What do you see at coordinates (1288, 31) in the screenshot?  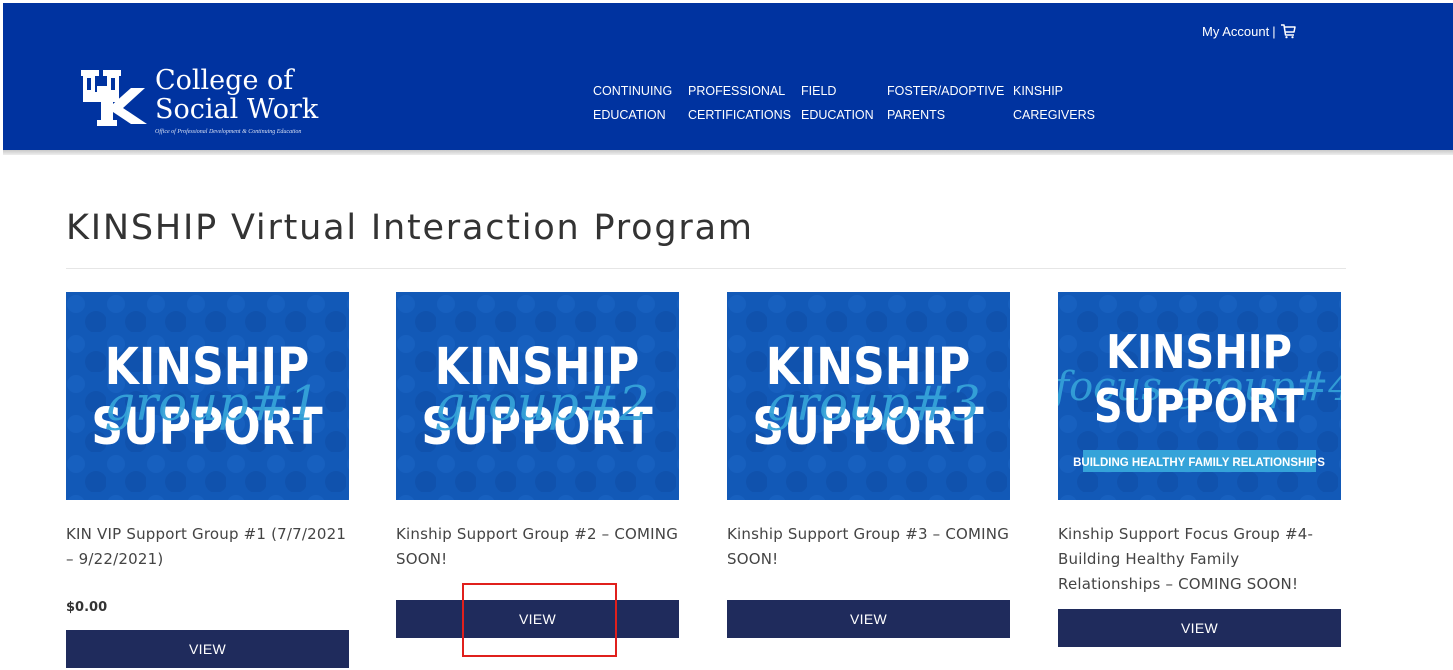 I see `cart-icon` at bounding box center [1288, 31].